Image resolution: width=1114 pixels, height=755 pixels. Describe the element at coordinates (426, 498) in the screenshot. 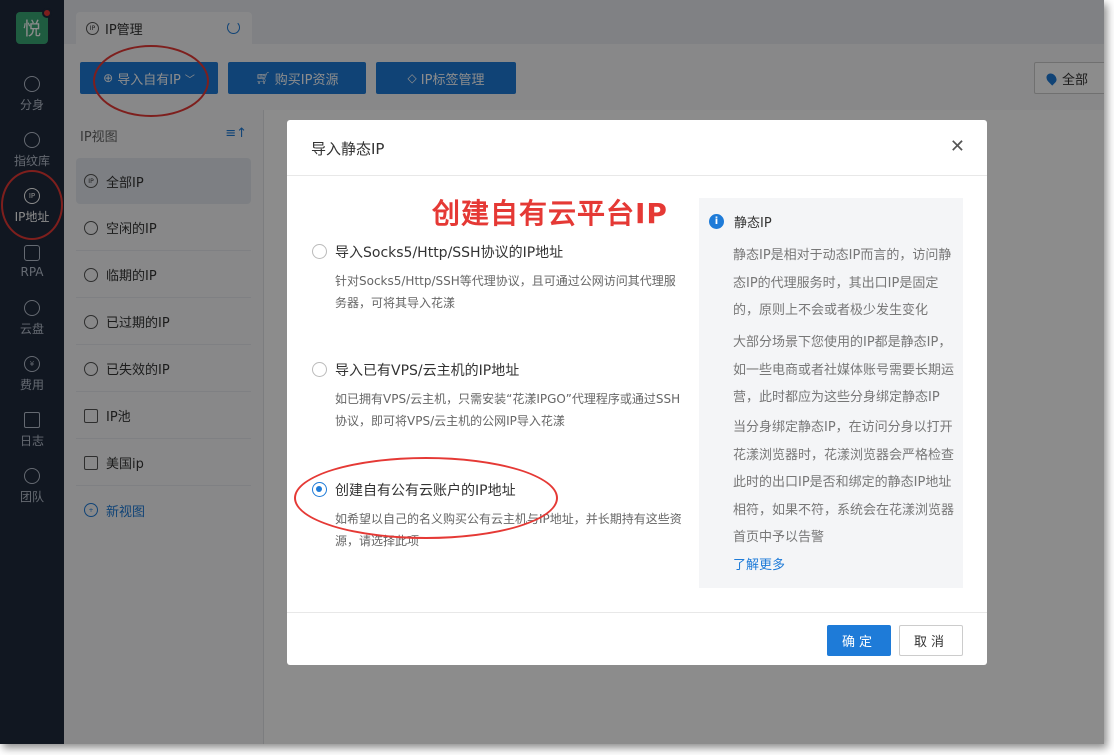

I see `highlight-ring` at that location.